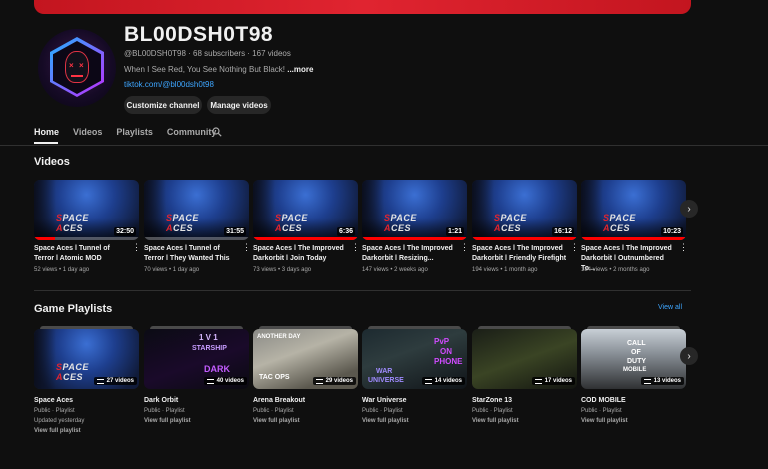  I want to click on thumbnail-overlay-text: TAC OPS, so click(274, 377).